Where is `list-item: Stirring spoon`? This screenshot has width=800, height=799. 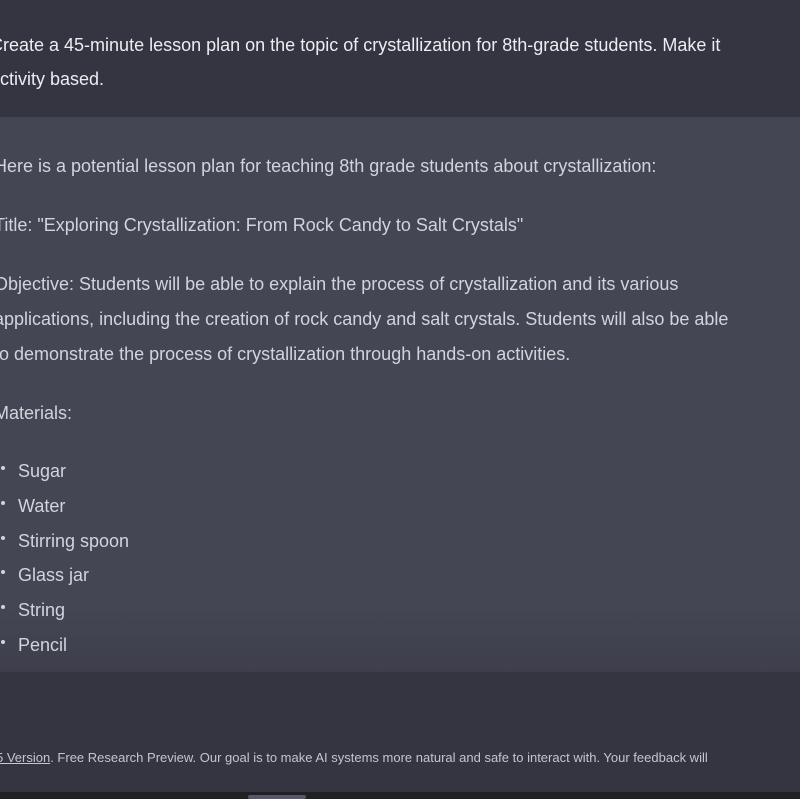
list-item: Stirring spoon is located at coordinates (64, 541).